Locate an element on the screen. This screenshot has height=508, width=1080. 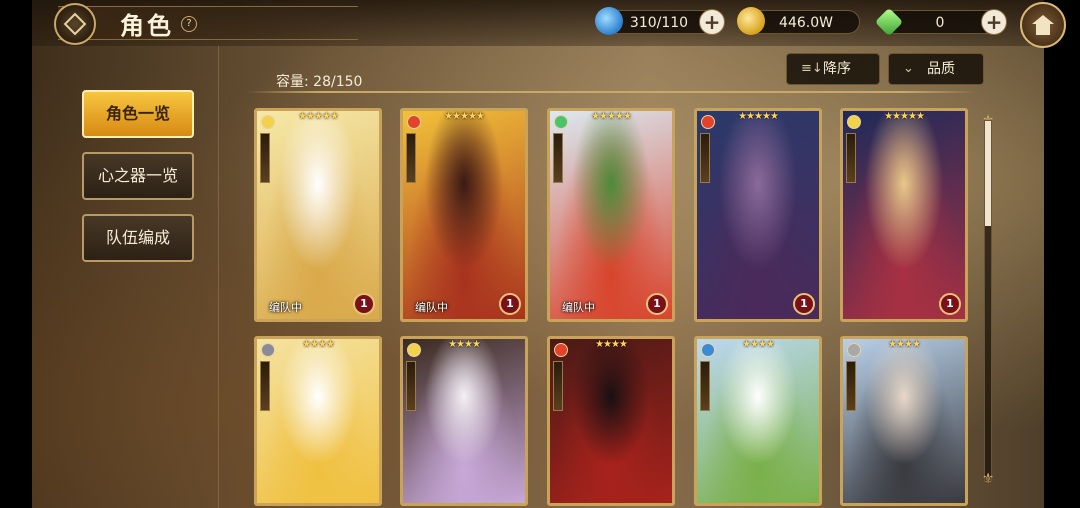
sort-order-button: ≡↓ 降序 is located at coordinates (833, 69).